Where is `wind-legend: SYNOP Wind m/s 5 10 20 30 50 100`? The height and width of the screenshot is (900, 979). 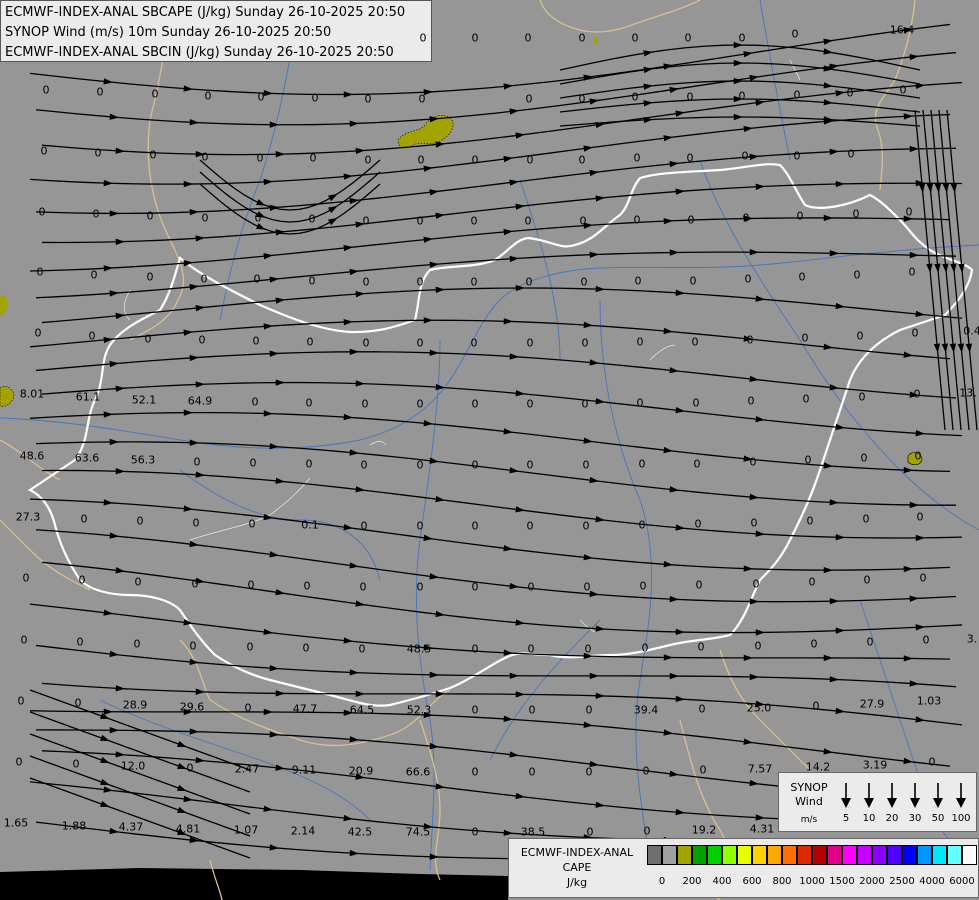 wind-legend: SYNOP Wind m/s 5 10 20 30 50 100 is located at coordinates (877, 802).